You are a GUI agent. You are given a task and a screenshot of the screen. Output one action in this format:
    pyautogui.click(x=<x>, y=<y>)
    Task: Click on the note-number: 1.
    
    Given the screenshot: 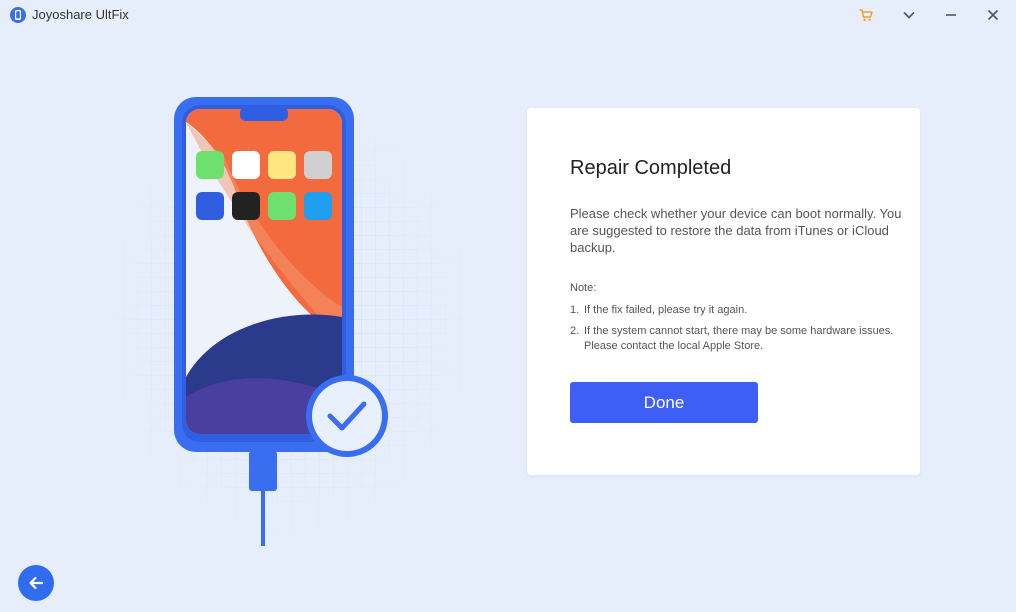 What is the action you would take?
    pyautogui.click(x=575, y=310)
    